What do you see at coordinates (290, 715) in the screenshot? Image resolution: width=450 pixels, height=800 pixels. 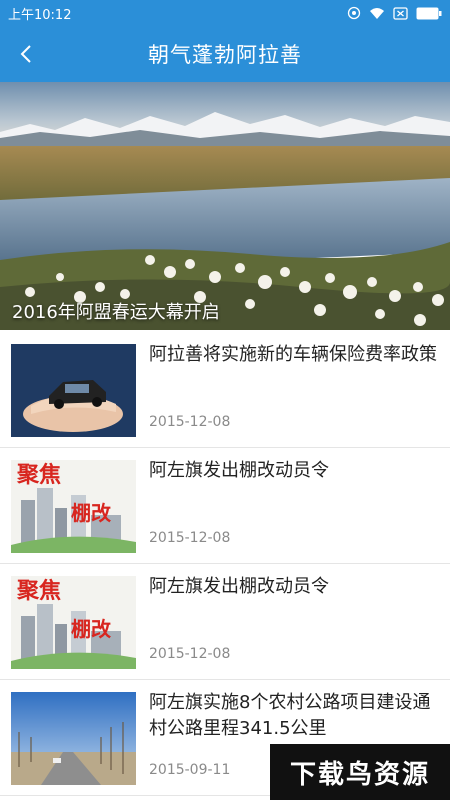 I see `news-title: 阿左旗实施8个农村公路项目建设通村公路里程341.5公里` at bounding box center [290, 715].